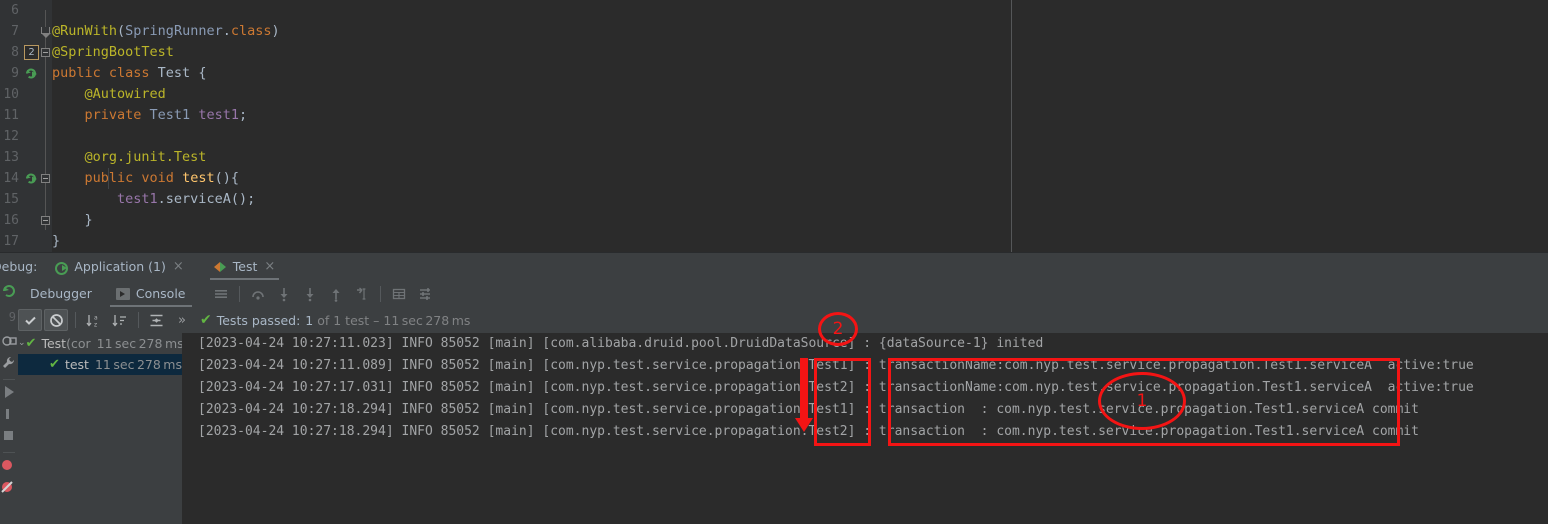 The width and height of the screenshot is (1548, 524). What do you see at coordinates (310, 294) in the screenshot?
I see `force-step-into-icon` at bounding box center [310, 294].